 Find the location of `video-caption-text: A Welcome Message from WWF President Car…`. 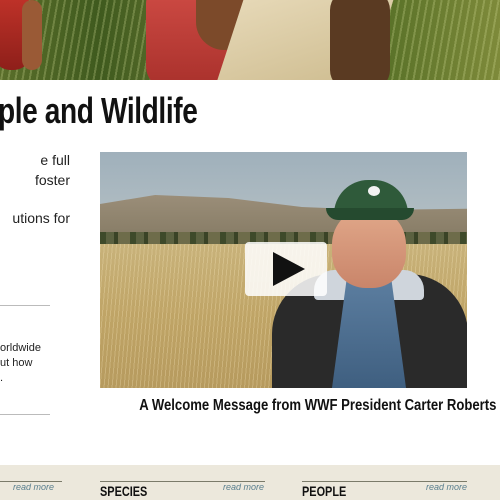

video-caption-text: A Welcome Message from WWF President Car… is located at coordinates (318, 405).